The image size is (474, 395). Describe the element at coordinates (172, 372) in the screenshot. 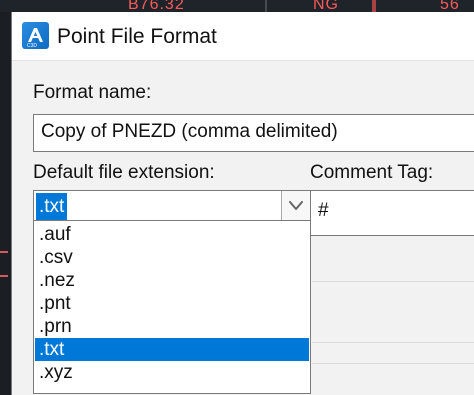

I see `extension-option-xyz: .xyz` at that location.